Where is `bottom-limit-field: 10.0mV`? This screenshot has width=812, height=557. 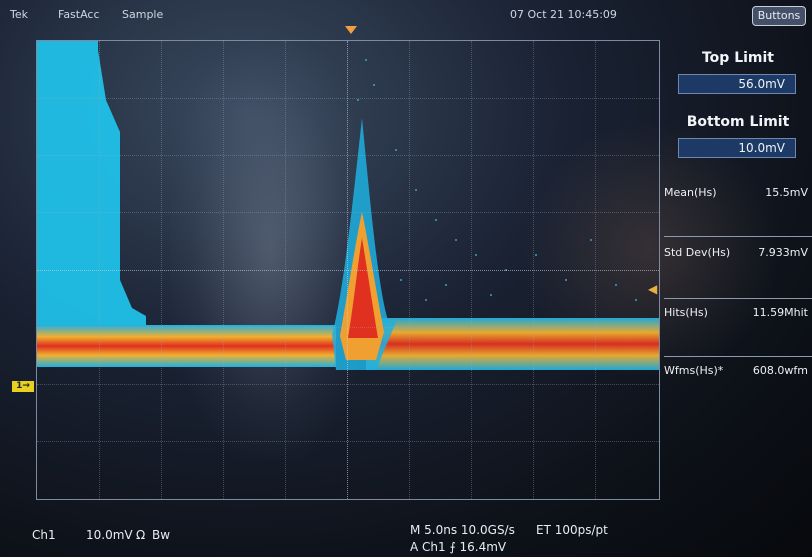 bottom-limit-field: 10.0mV is located at coordinates (737, 148).